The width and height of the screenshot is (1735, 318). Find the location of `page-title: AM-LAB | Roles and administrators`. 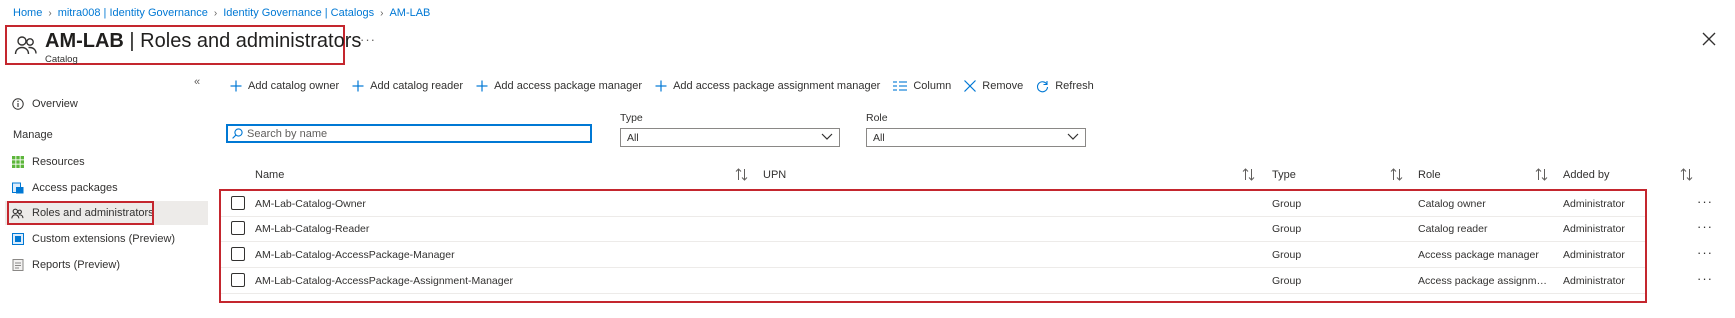

page-title: AM-LAB | Roles and administrators is located at coordinates (203, 41).